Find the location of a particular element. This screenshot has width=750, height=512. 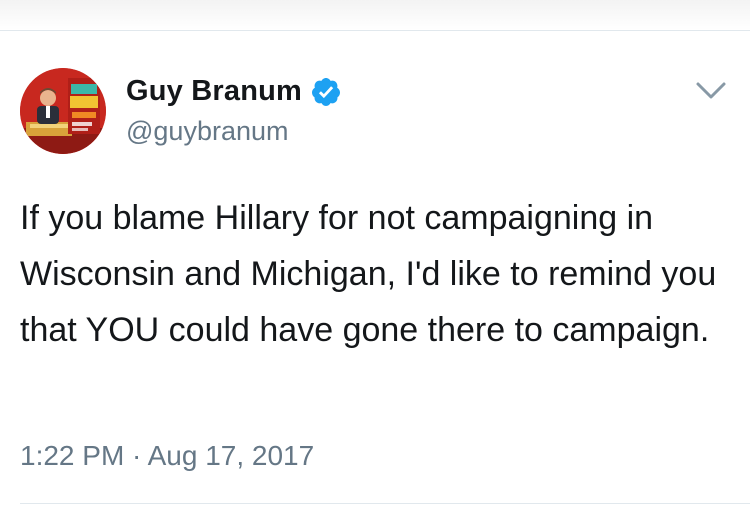

divider is located at coordinates (385, 503).